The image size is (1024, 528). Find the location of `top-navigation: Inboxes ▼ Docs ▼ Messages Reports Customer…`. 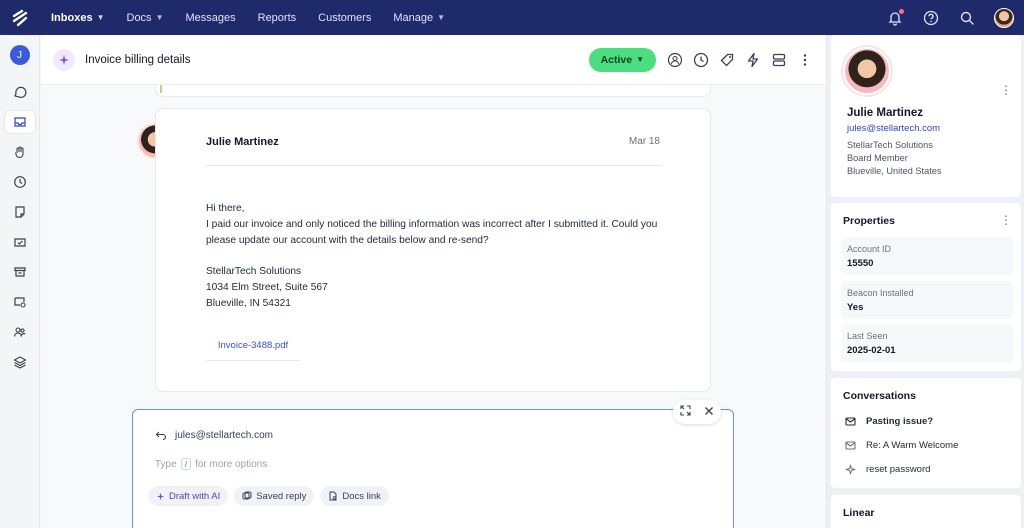

top-navigation: Inboxes ▼ Docs ▼ Messages Reports Customer… is located at coordinates (512, 17).